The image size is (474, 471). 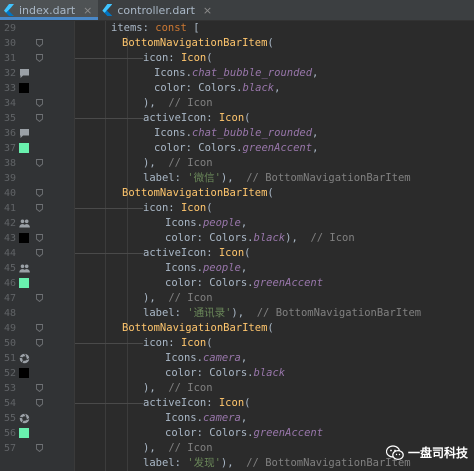 I want to click on gutter-line: 53, so click(x=37, y=388).